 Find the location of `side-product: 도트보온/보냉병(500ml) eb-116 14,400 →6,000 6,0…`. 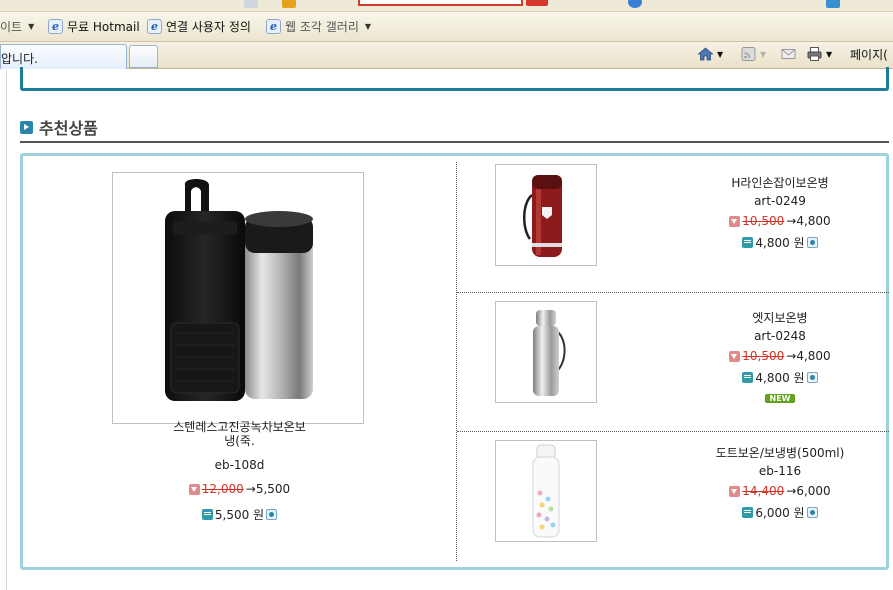

side-product: 도트보온/보냉병(500ml) eb-116 14,400 →6,000 6,0… is located at coordinates (673, 500).